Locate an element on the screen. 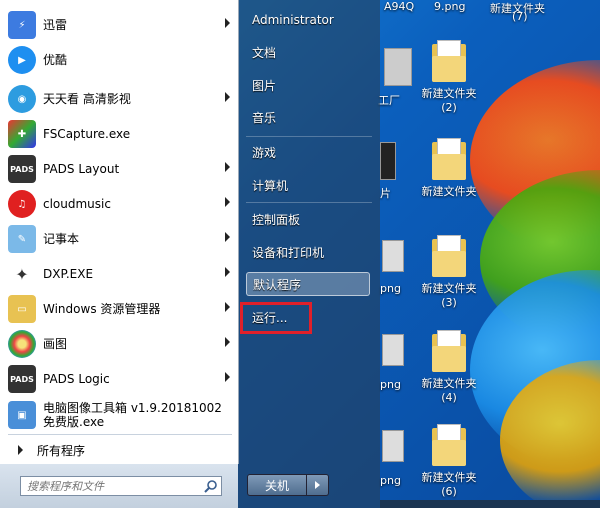 The height and width of the screenshot is (508, 600). desktop-label: 工厂 is located at coordinates (389, 100).